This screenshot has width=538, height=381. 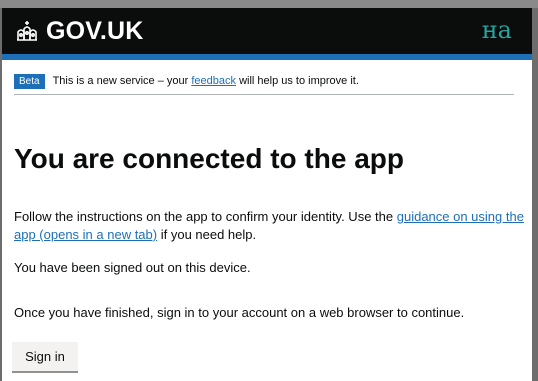 What do you see at coordinates (269, 4) in the screenshot?
I see `top-border` at bounding box center [269, 4].